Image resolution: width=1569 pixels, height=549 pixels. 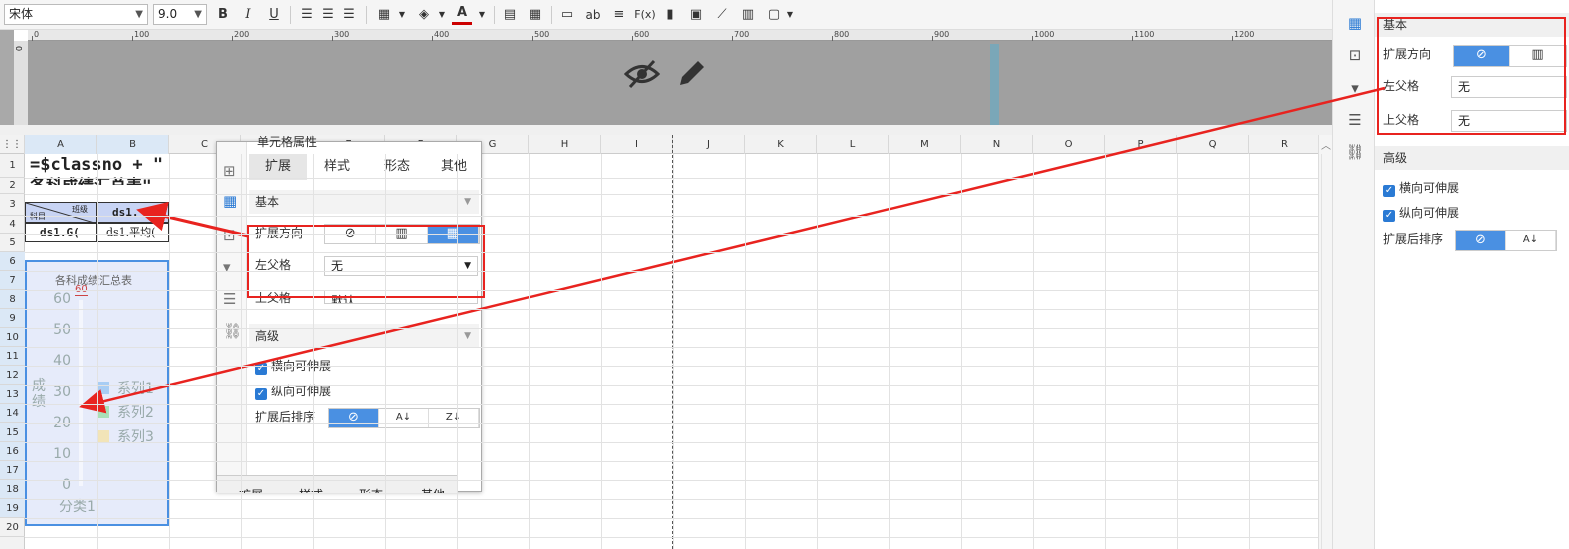 What do you see at coordinates (192, 219) in the screenshot?
I see `arrow-to-cell-b3` at bounding box center [192, 219].